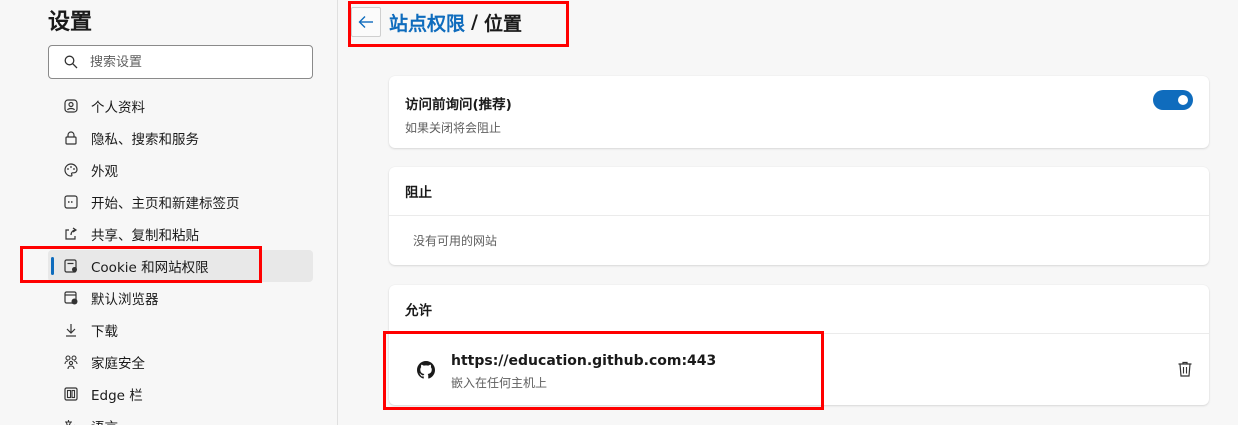 This screenshot has width=1238, height=425. What do you see at coordinates (104, 420) in the screenshot?
I see `sidebar-item-label: 语言` at bounding box center [104, 420].